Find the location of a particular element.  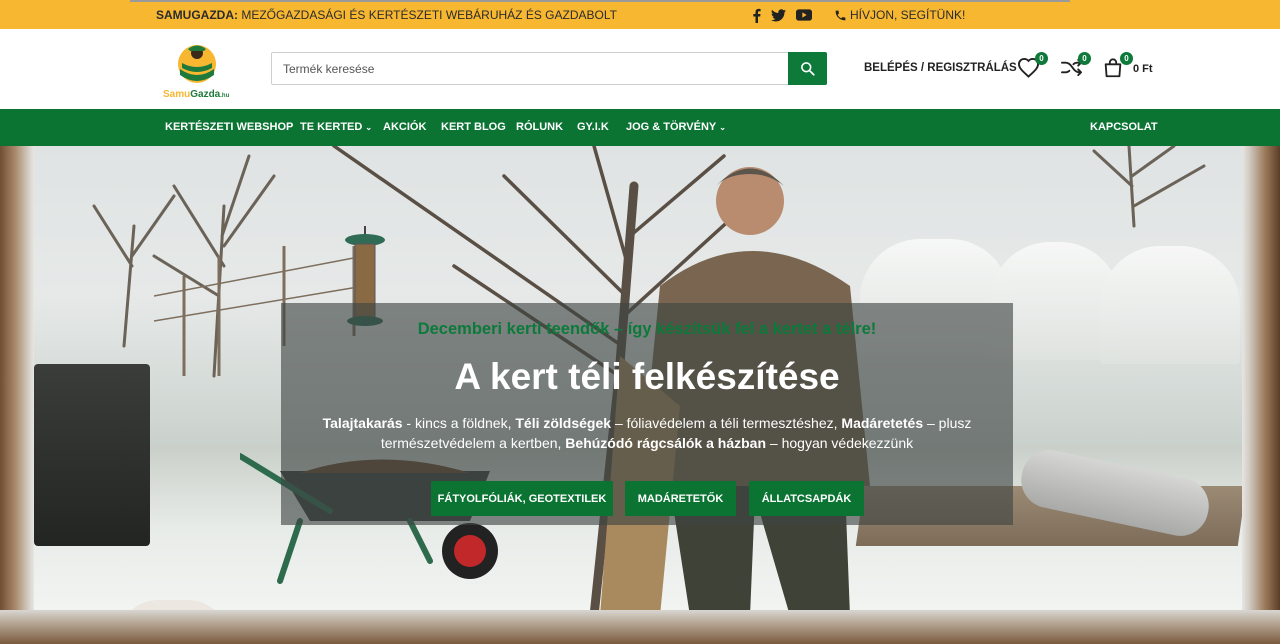

call-us-link: HÍVJON, SEGÍTÜNK! is located at coordinates (899, 15).